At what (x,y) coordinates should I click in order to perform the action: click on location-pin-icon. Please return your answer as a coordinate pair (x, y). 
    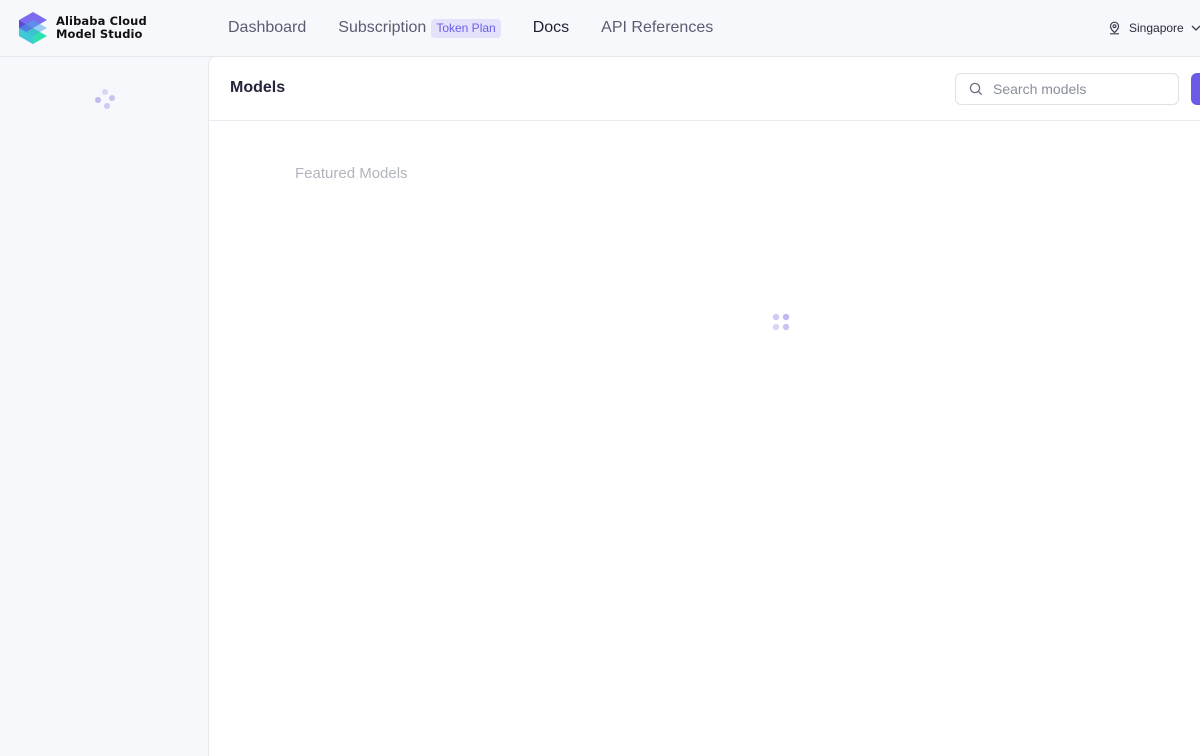
    Looking at the image, I should click on (1114, 28).